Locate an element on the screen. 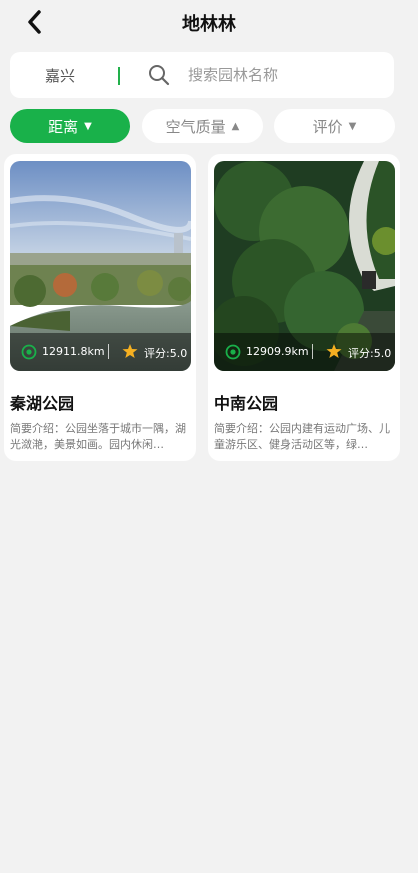 The image size is (418, 873). header: 地林林 is located at coordinates (209, 22).